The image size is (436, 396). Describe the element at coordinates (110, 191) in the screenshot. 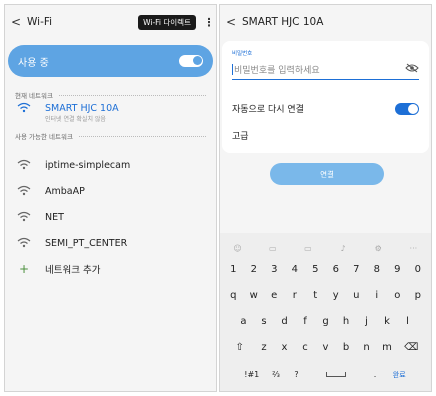

I see `list-item: AmbaAP` at that location.